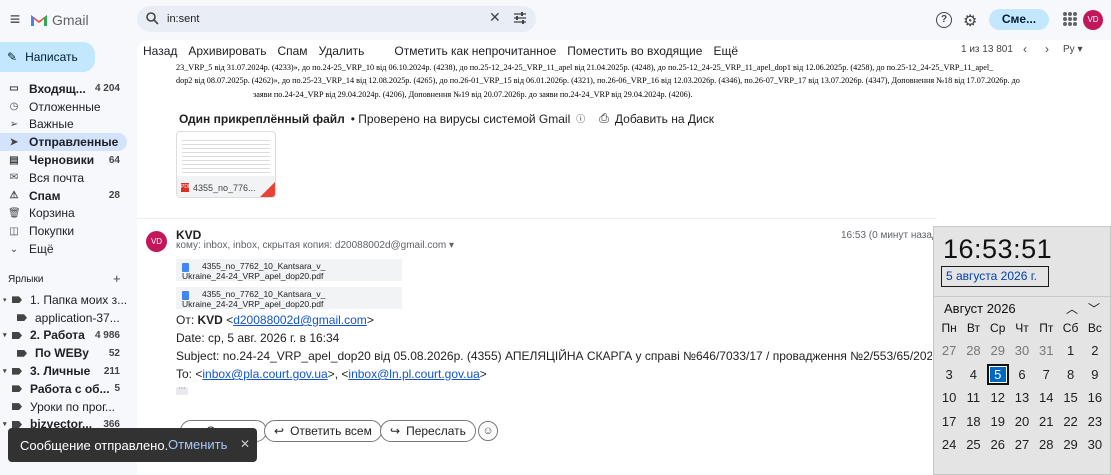 This screenshot has height=475, width=1111. Describe the element at coordinates (15, 19) in the screenshot. I see `main-menu-icon: ≡` at that location.